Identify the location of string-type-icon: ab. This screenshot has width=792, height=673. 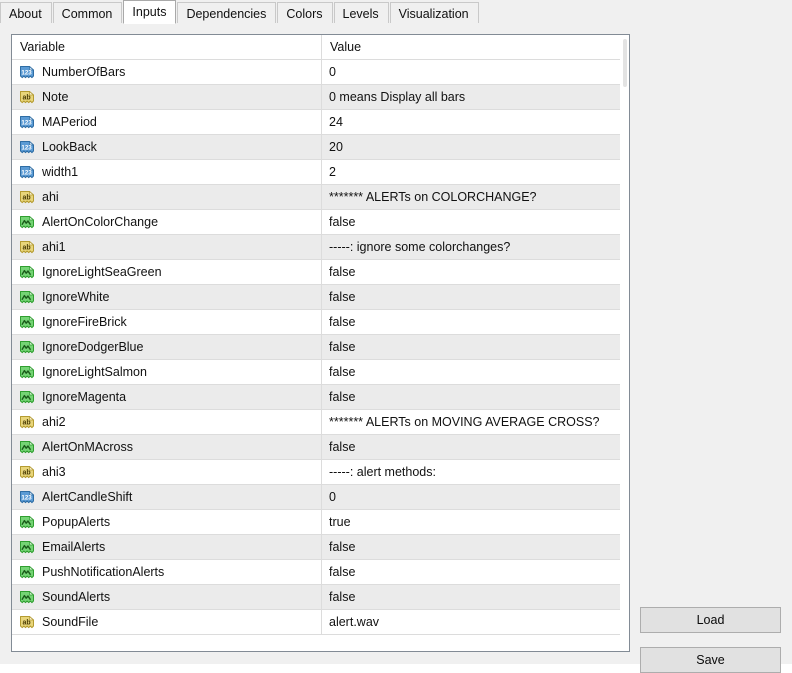
(27, 97).